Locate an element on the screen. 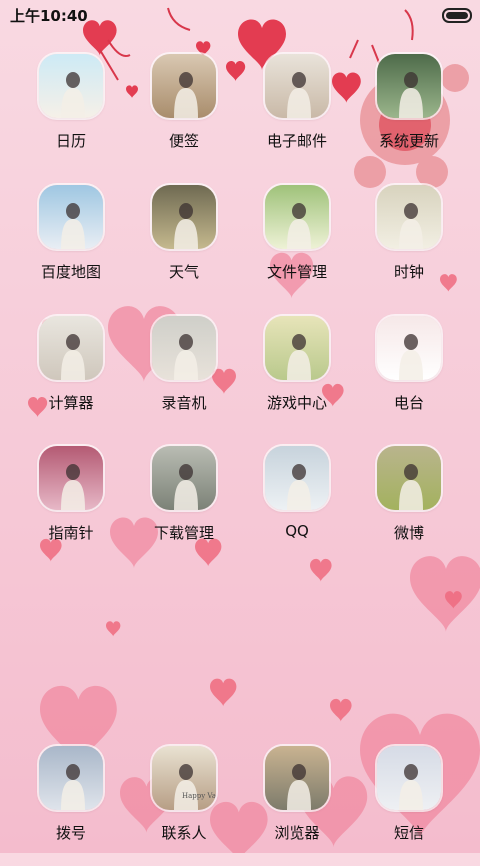 The height and width of the screenshot is (866, 480). app-label: 指南针 is located at coordinates (71, 533).